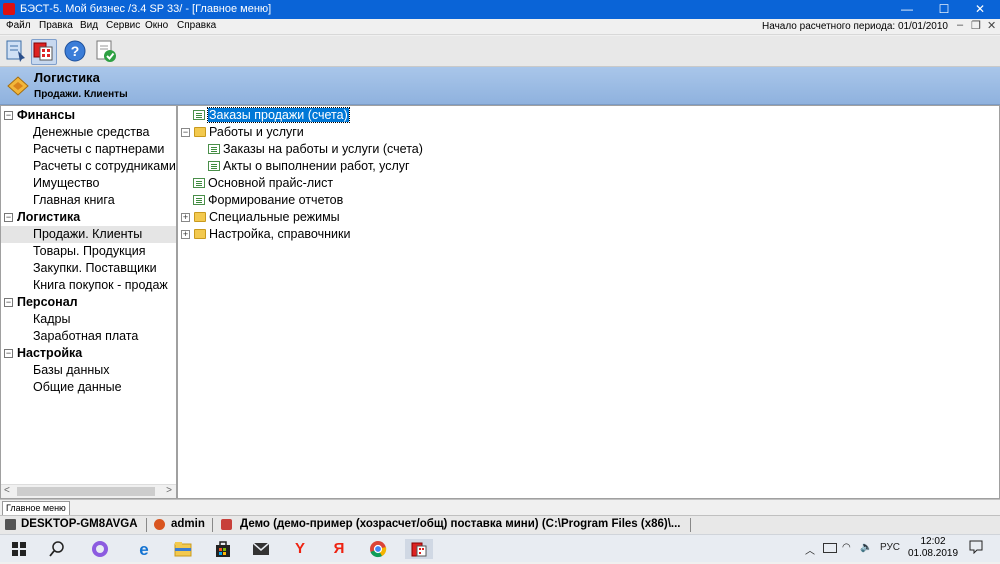  What do you see at coordinates (933, 553) in the screenshot?
I see `clock-date: 01.08.2019` at bounding box center [933, 553].